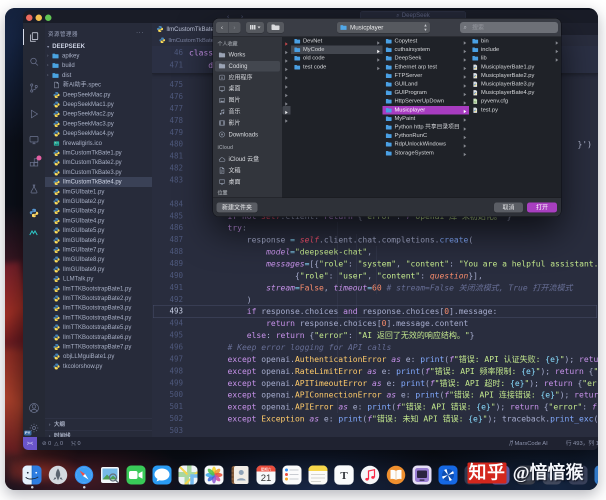 Image resolution: width=606 pixels, height=500 pixels. What do you see at coordinates (98, 240) in the screenshot?
I see `explorer-item-llmGUIbate6.py: llmGUIbate6.py` at bounding box center [98, 240].